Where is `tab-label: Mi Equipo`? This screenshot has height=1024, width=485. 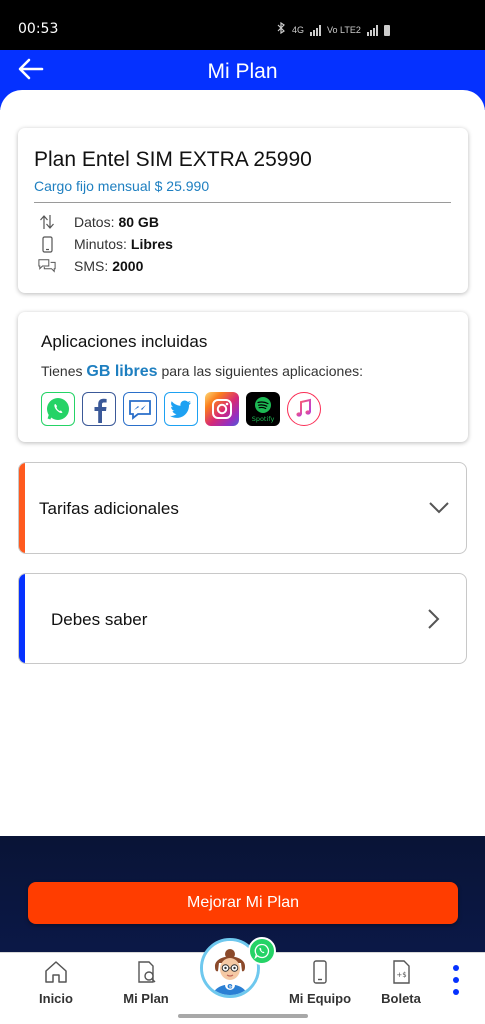 tab-label: Mi Equipo is located at coordinates (320, 998).